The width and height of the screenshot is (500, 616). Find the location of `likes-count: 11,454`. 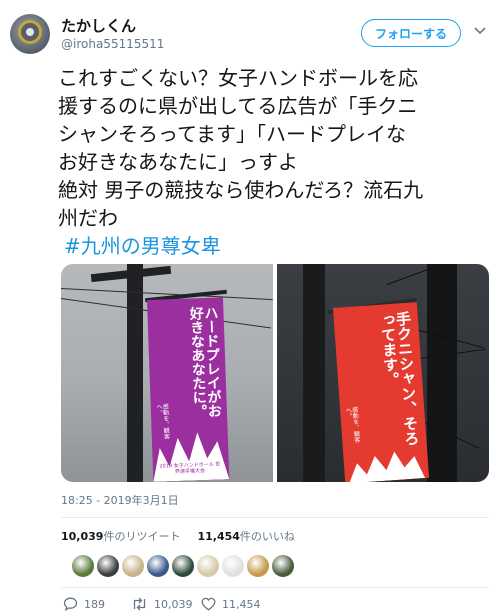

likes-count: 11,454 is located at coordinates (218, 536).